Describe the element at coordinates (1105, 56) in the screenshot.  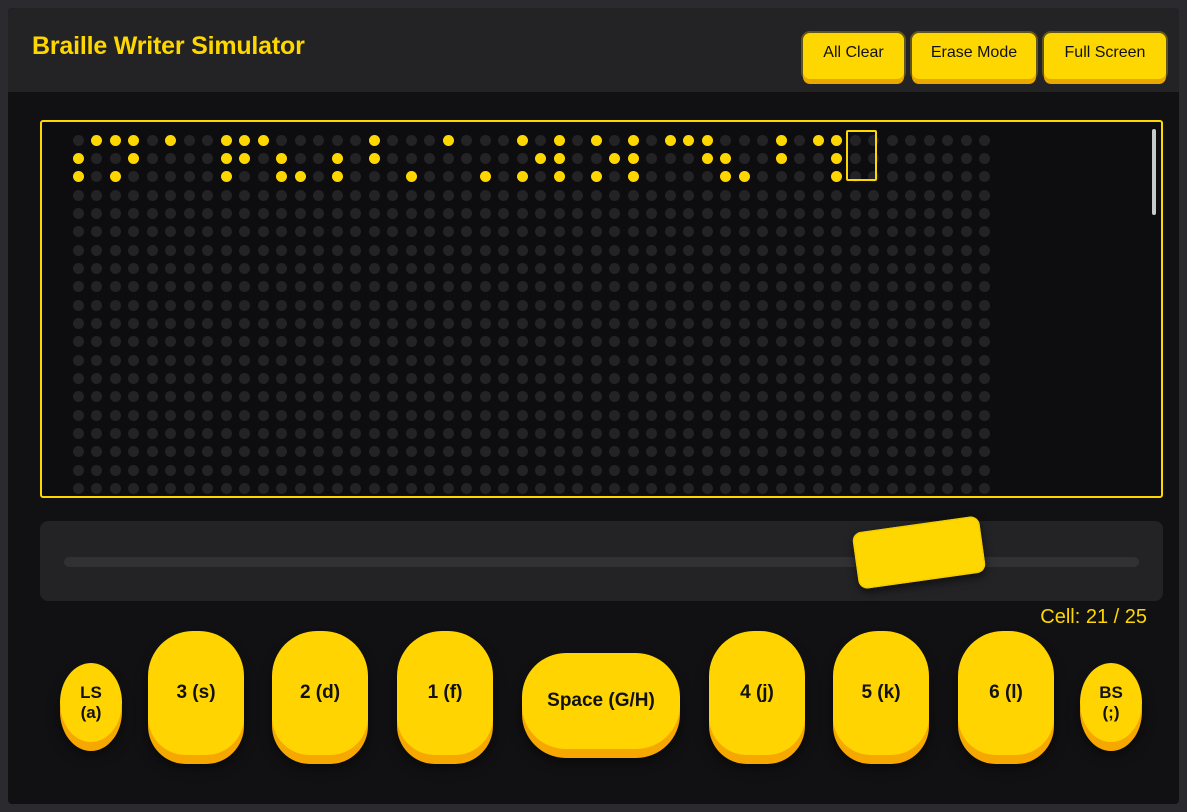
I see `full-screen-button: Full Screen` at that location.